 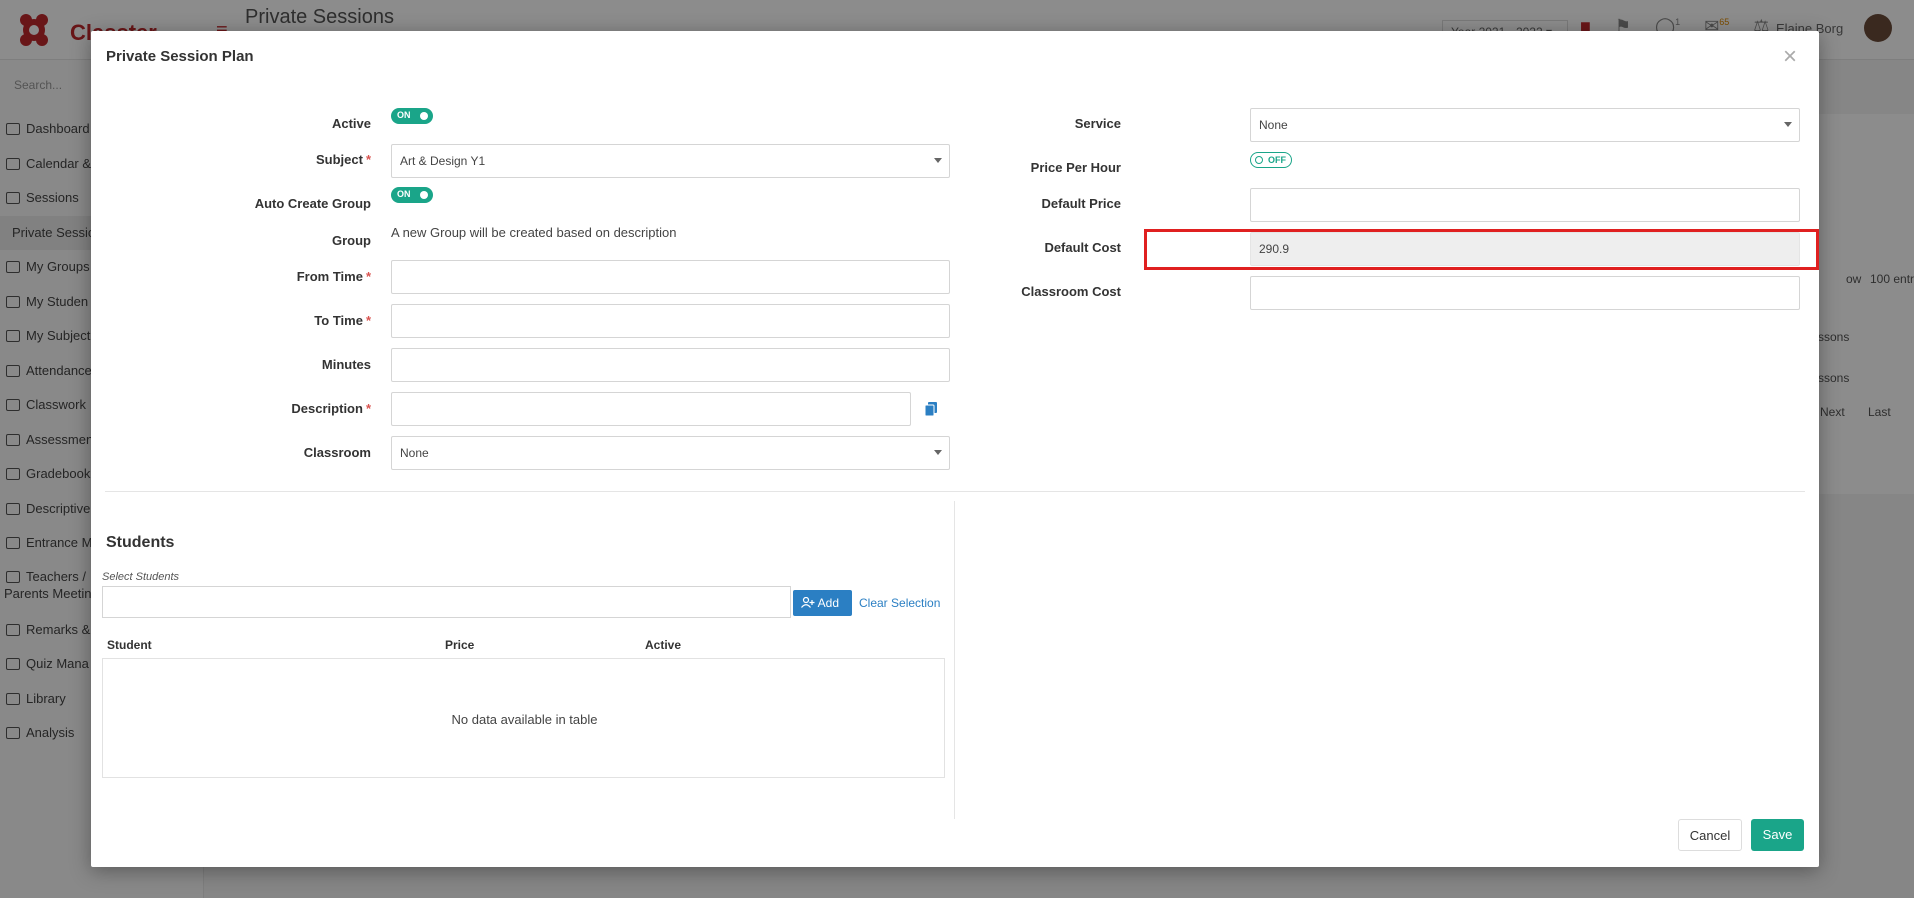 What do you see at coordinates (251, 320) in the screenshot?
I see `to-time-label: To Time *` at bounding box center [251, 320].